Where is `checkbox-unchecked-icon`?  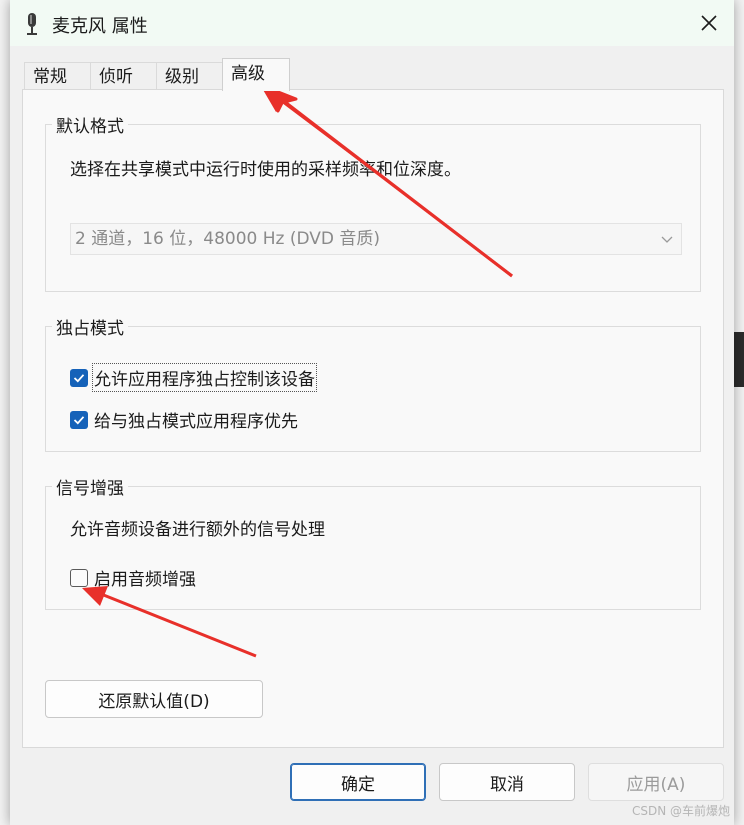 checkbox-unchecked-icon is located at coordinates (79, 577).